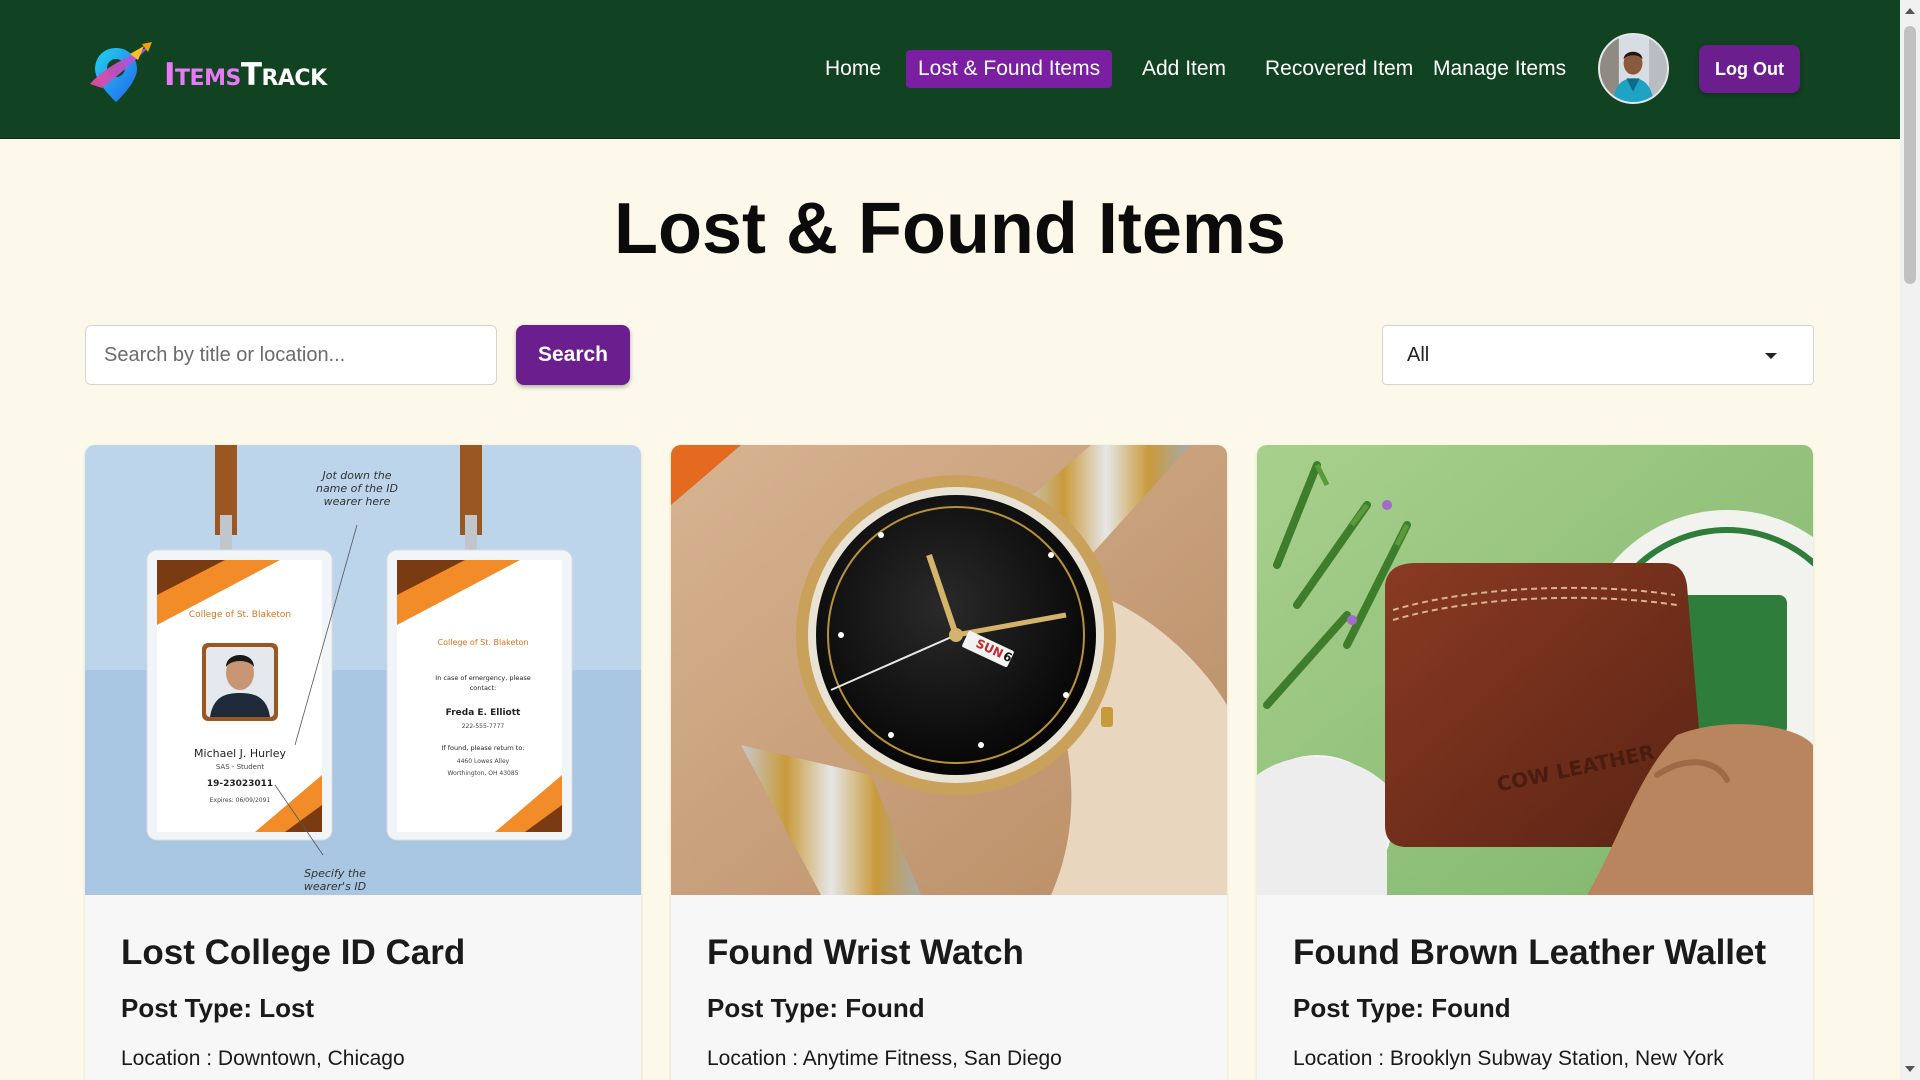  I want to click on card-location: Location : Anytime Fitness, San Diego, so click(884, 1058).